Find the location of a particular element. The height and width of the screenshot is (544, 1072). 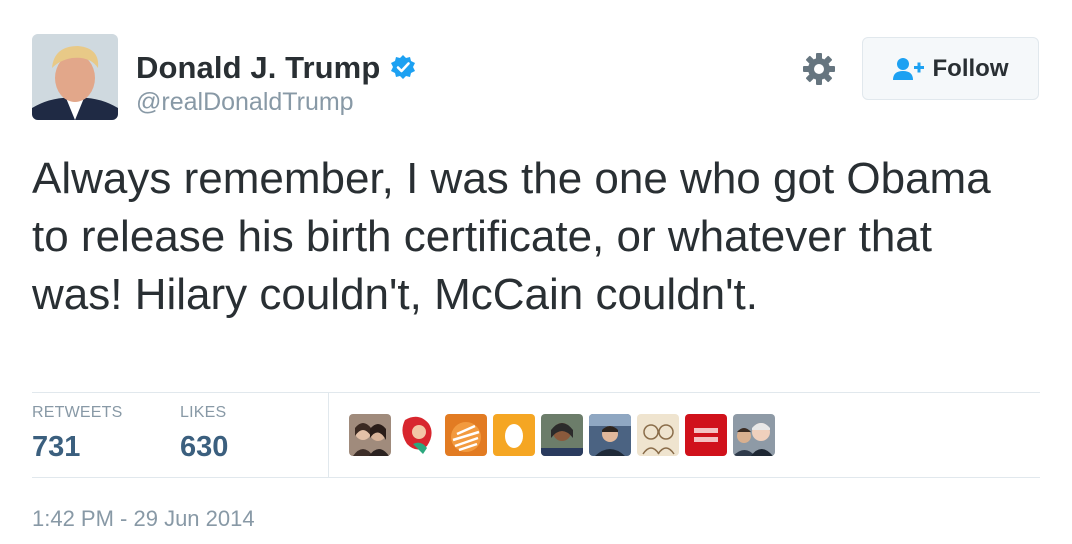

follow-button: Follow is located at coordinates (950, 68).